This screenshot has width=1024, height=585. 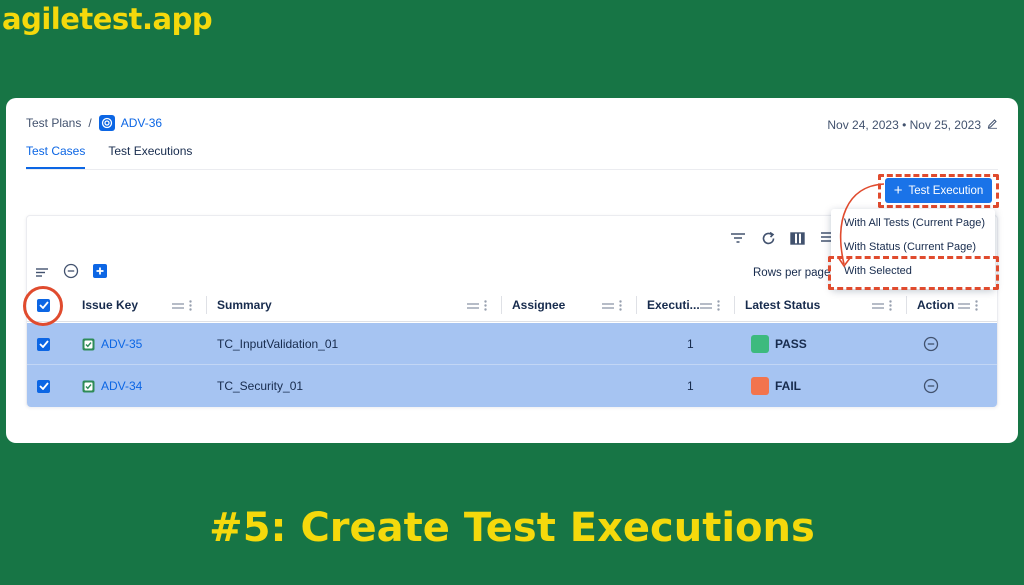 What do you see at coordinates (512, 169) in the screenshot?
I see `tabs-divider` at bounding box center [512, 169].